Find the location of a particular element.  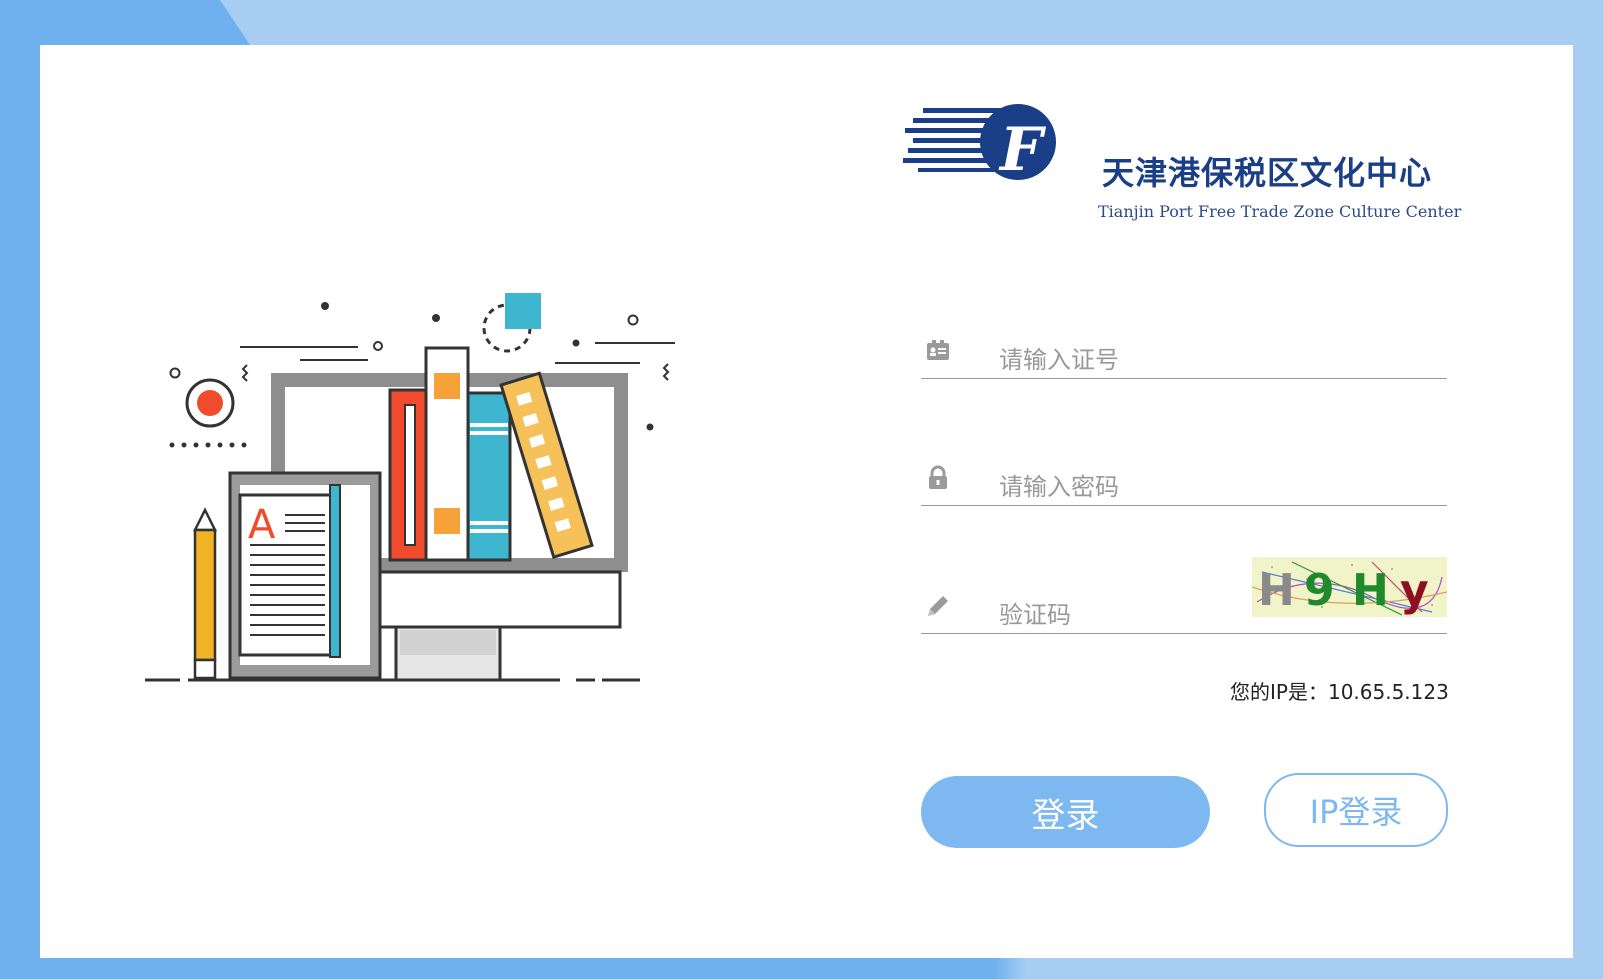

ip-value: 10.65.5.123 is located at coordinates (1388, 692).